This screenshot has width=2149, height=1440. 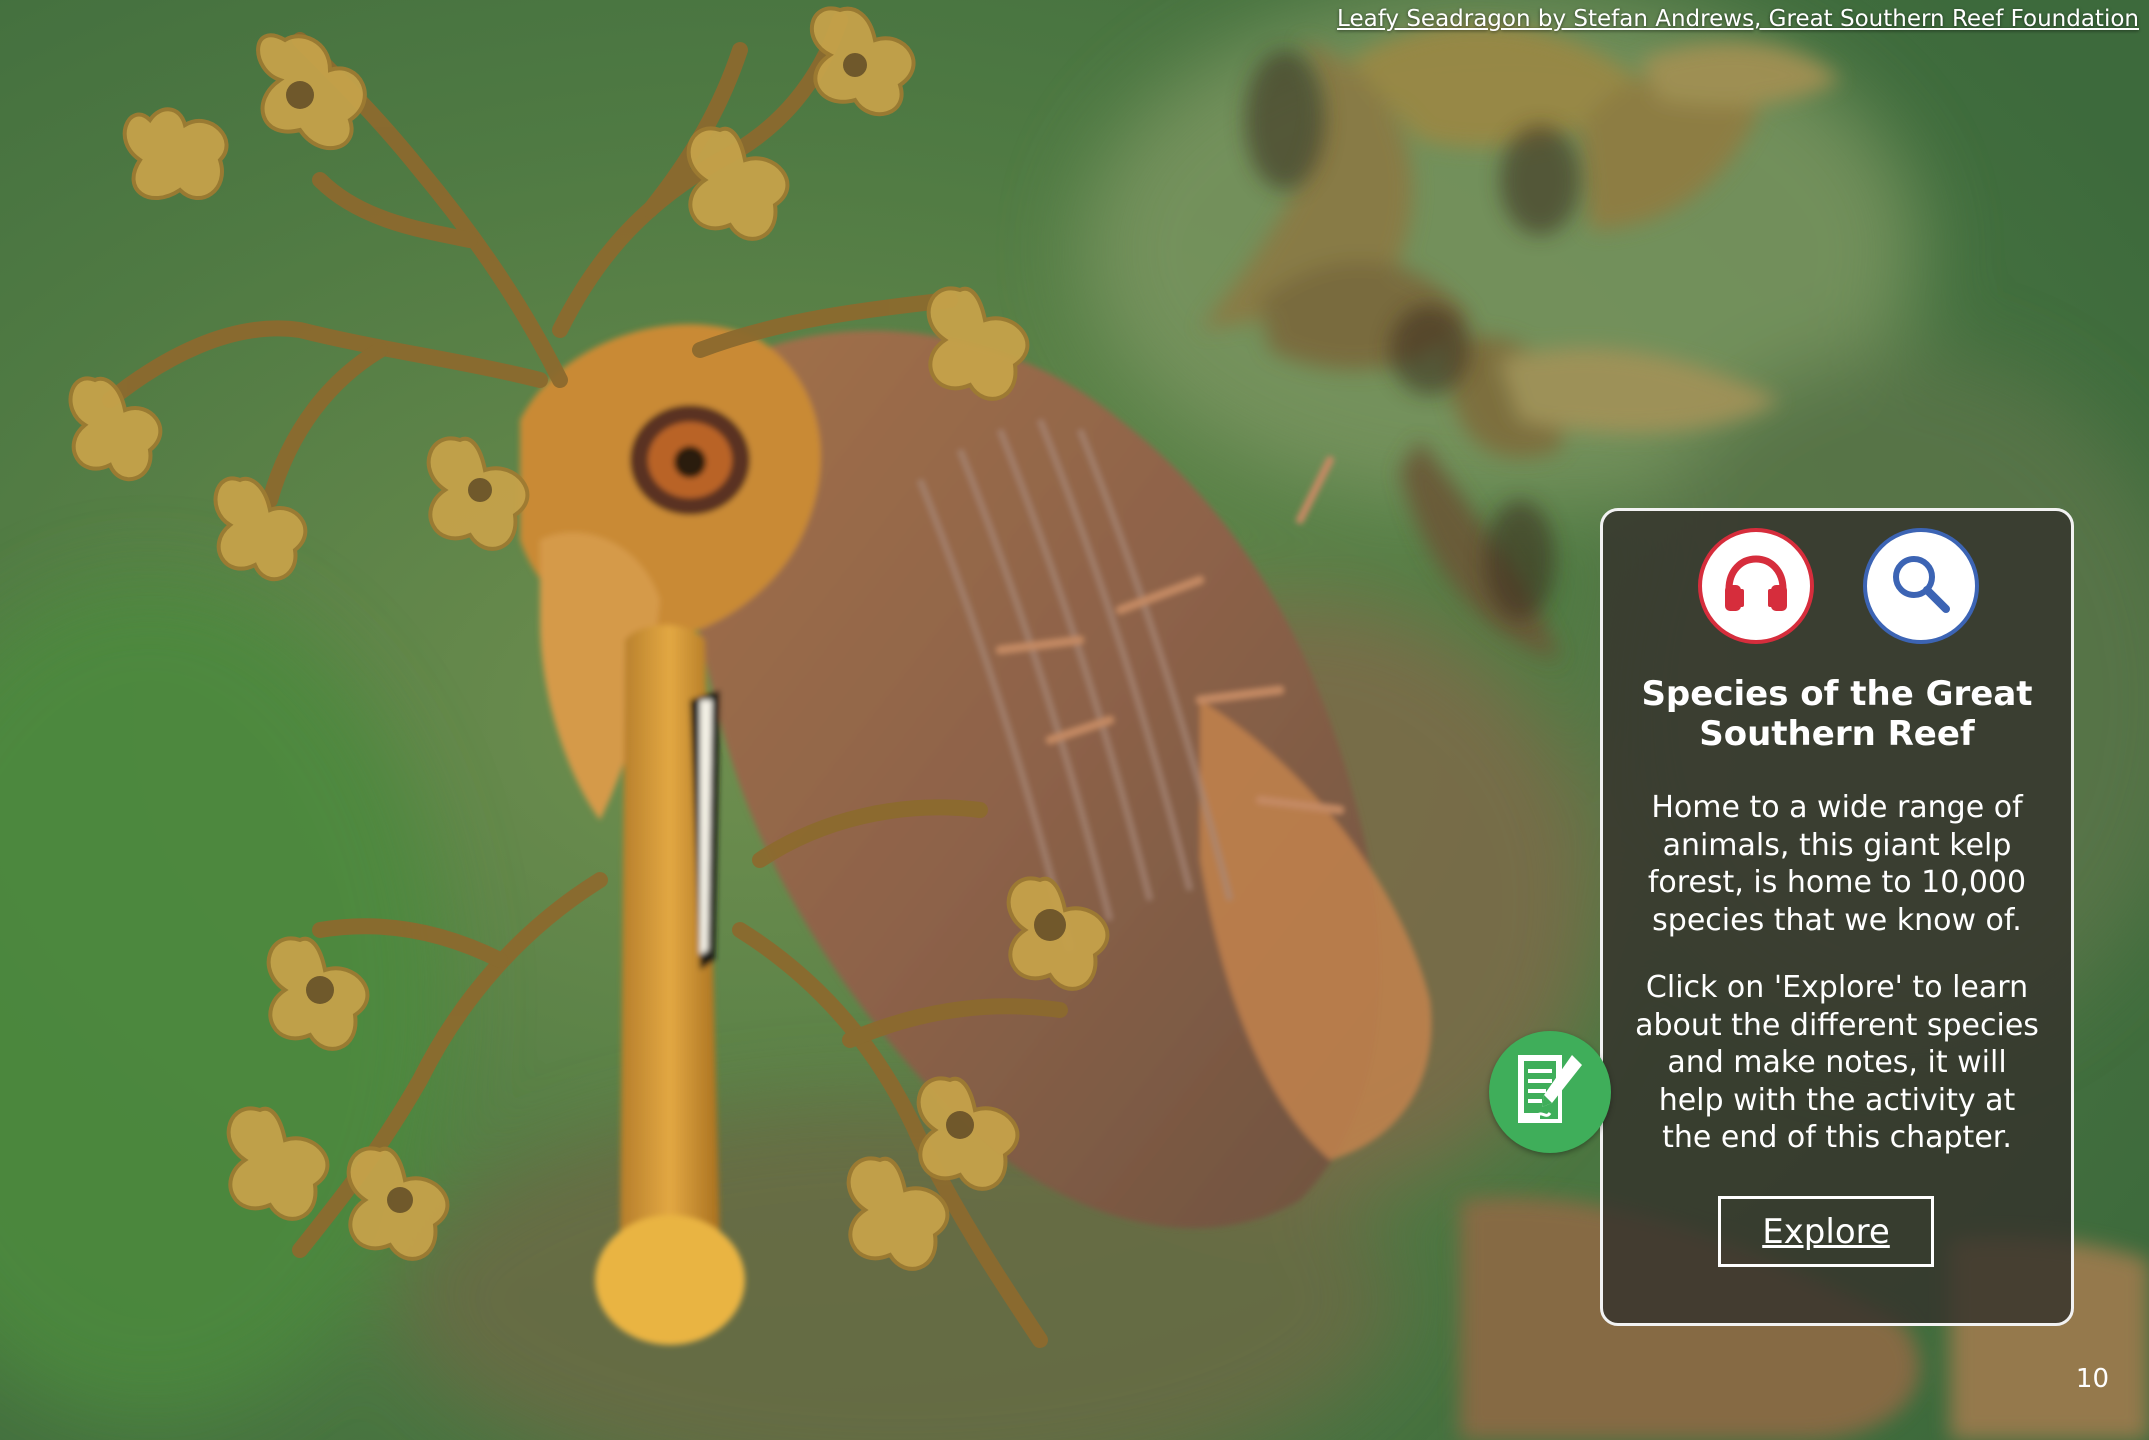 I want to click on notes-button, so click(x=1550, y=1092).